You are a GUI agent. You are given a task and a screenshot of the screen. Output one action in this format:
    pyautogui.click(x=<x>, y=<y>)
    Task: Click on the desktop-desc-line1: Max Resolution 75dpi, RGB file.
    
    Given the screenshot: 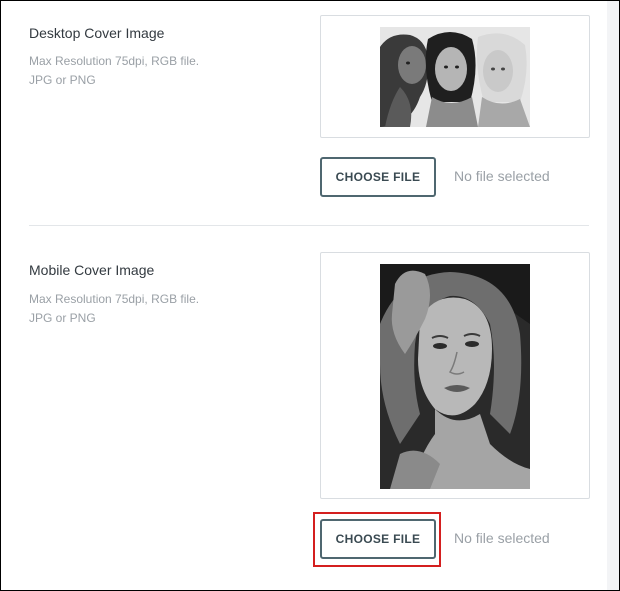 What is the action you would take?
    pyautogui.click(x=114, y=61)
    